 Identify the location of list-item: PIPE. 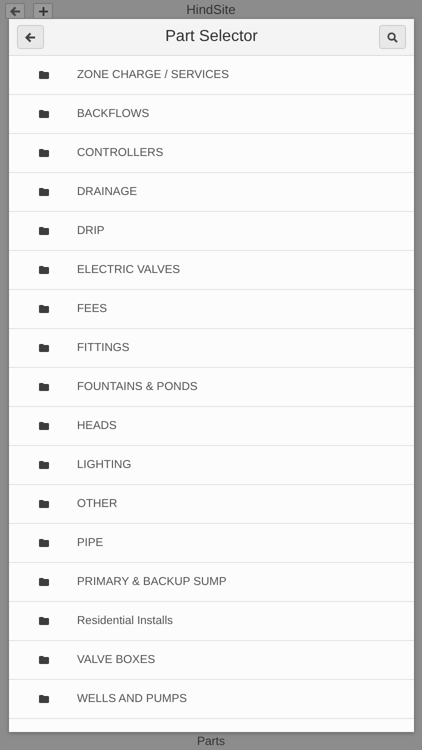
(211, 543).